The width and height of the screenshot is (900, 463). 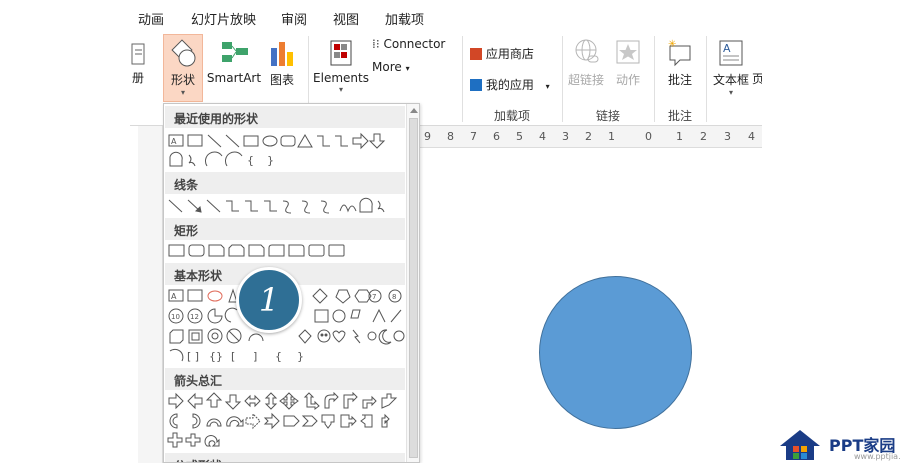 I want to click on elements-button: Elements ▾, so click(x=341, y=66).